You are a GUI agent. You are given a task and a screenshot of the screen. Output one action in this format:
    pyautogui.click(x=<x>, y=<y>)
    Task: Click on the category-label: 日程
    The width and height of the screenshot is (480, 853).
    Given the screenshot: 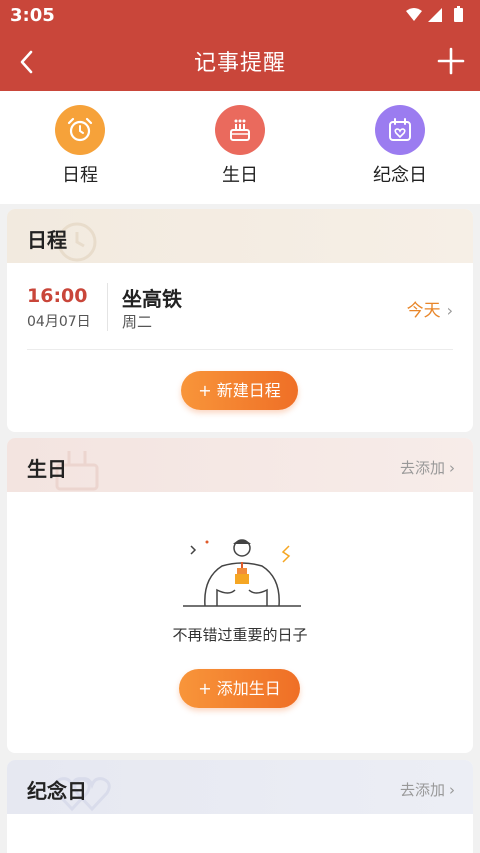 What is the action you would take?
    pyautogui.click(x=80, y=175)
    